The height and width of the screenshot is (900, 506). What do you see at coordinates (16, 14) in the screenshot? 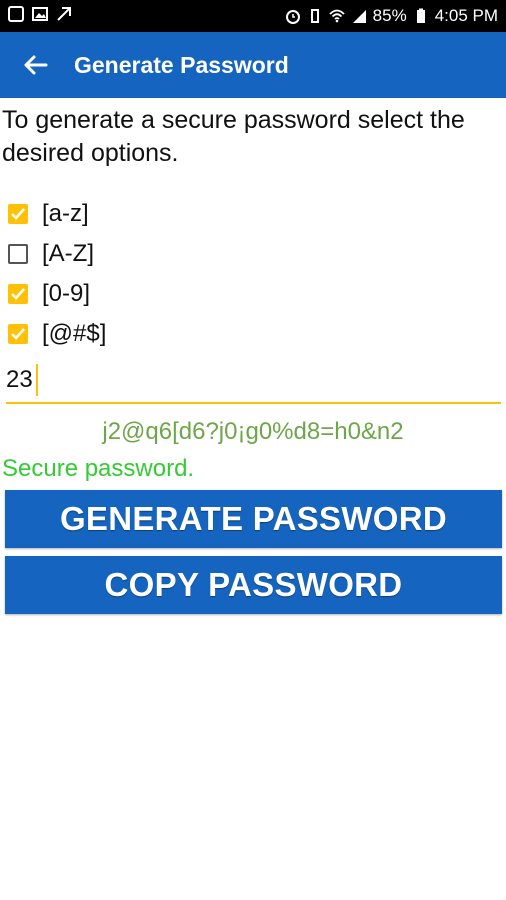
I see `notification-icon` at bounding box center [16, 14].